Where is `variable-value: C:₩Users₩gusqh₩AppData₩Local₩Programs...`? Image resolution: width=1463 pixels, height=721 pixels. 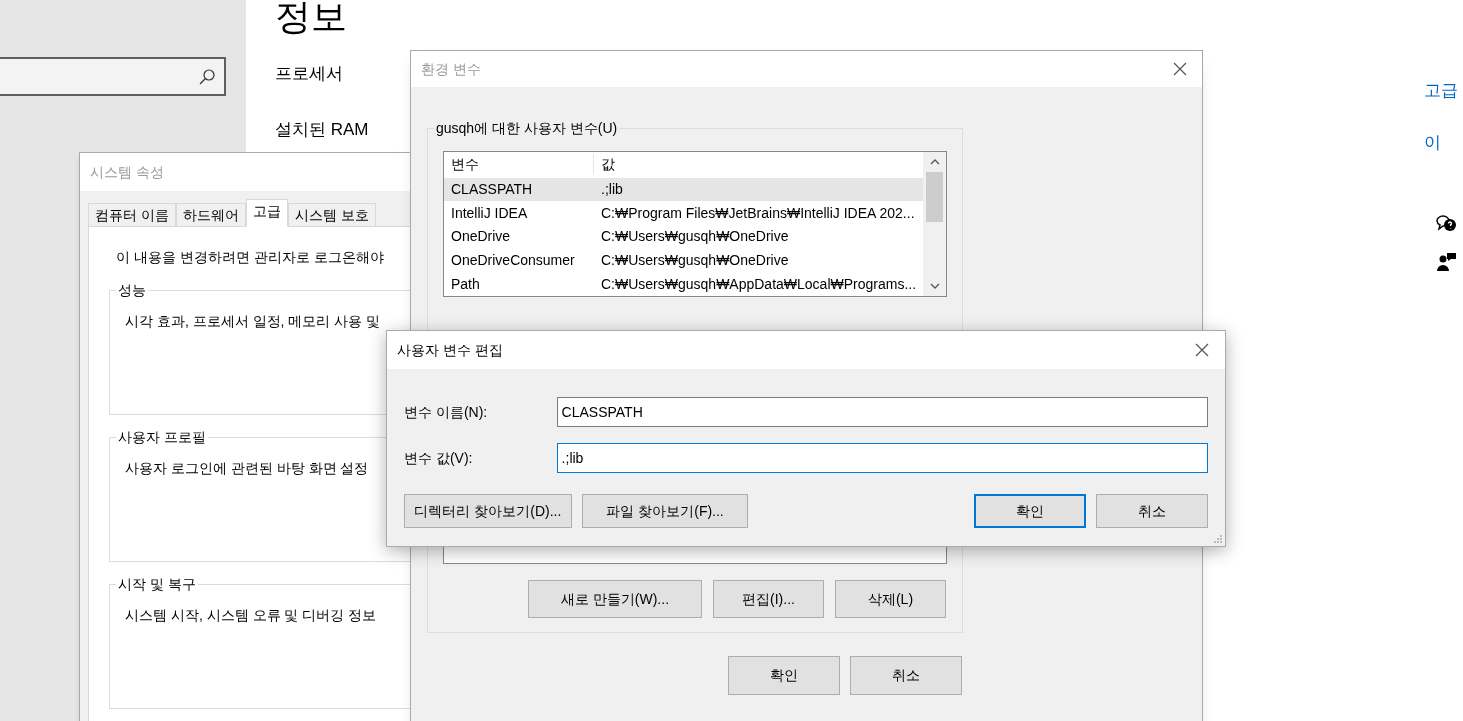 variable-value: C:₩Users₩gusqh₩AppData₩Local₩Programs... is located at coordinates (759, 284).